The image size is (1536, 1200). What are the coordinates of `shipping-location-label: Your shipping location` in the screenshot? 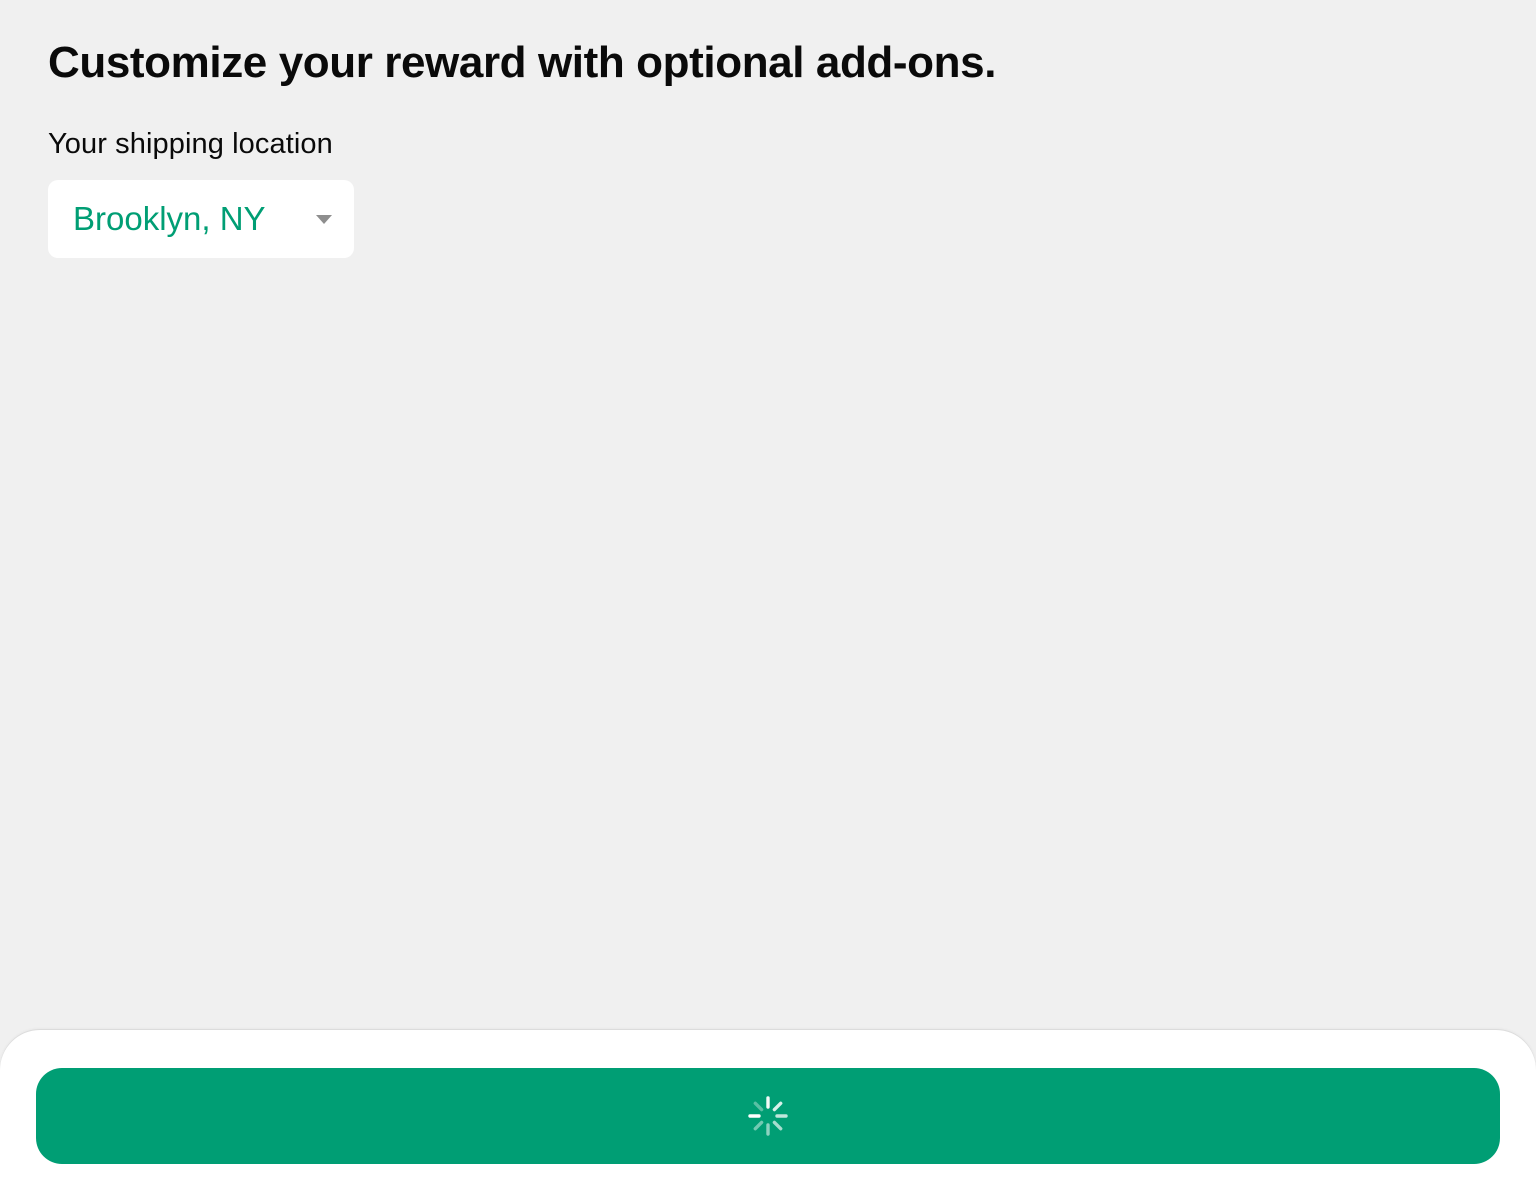 It's located at (190, 144).